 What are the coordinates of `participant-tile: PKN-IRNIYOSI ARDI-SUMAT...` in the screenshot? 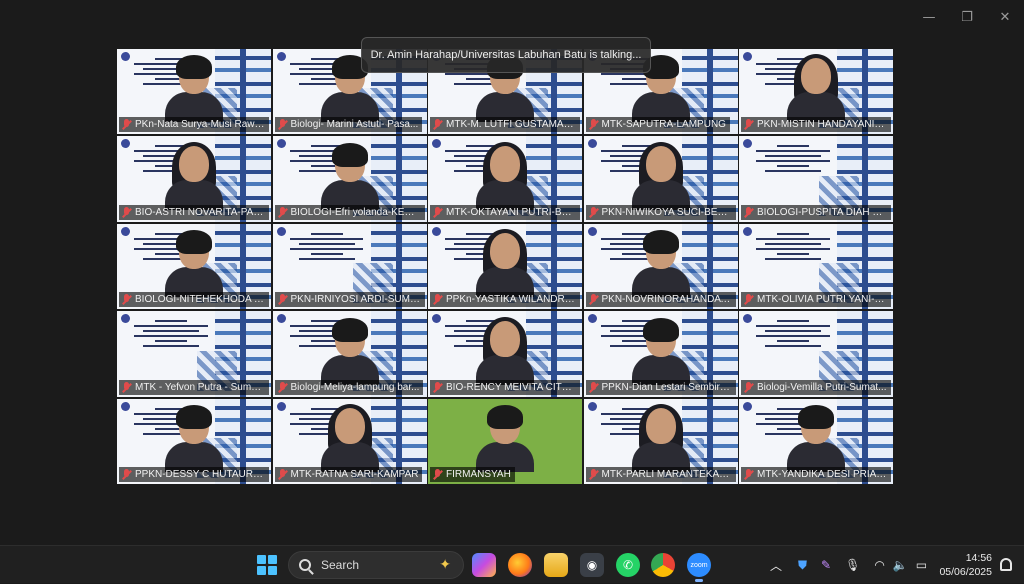 It's located at (349, 266).